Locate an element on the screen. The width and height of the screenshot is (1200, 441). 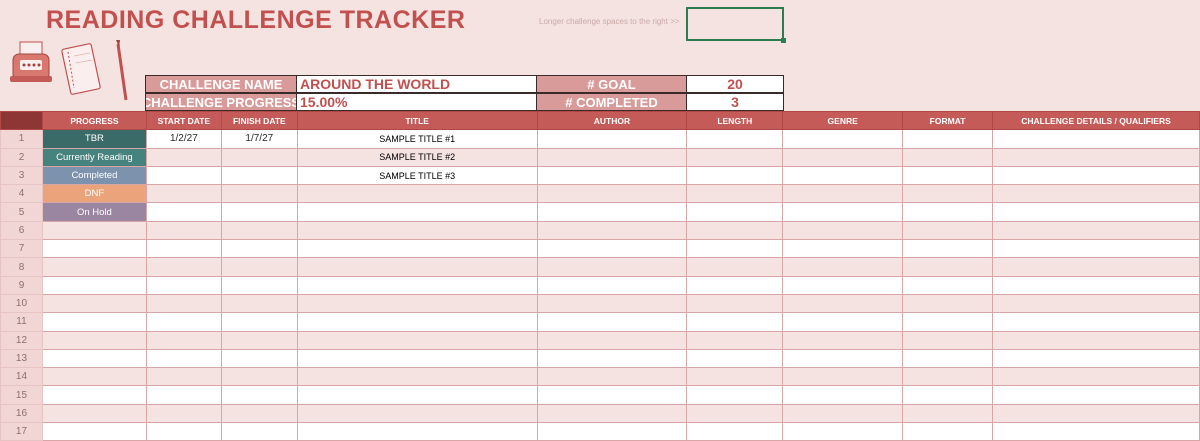
selected-cell is located at coordinates (736, 25).